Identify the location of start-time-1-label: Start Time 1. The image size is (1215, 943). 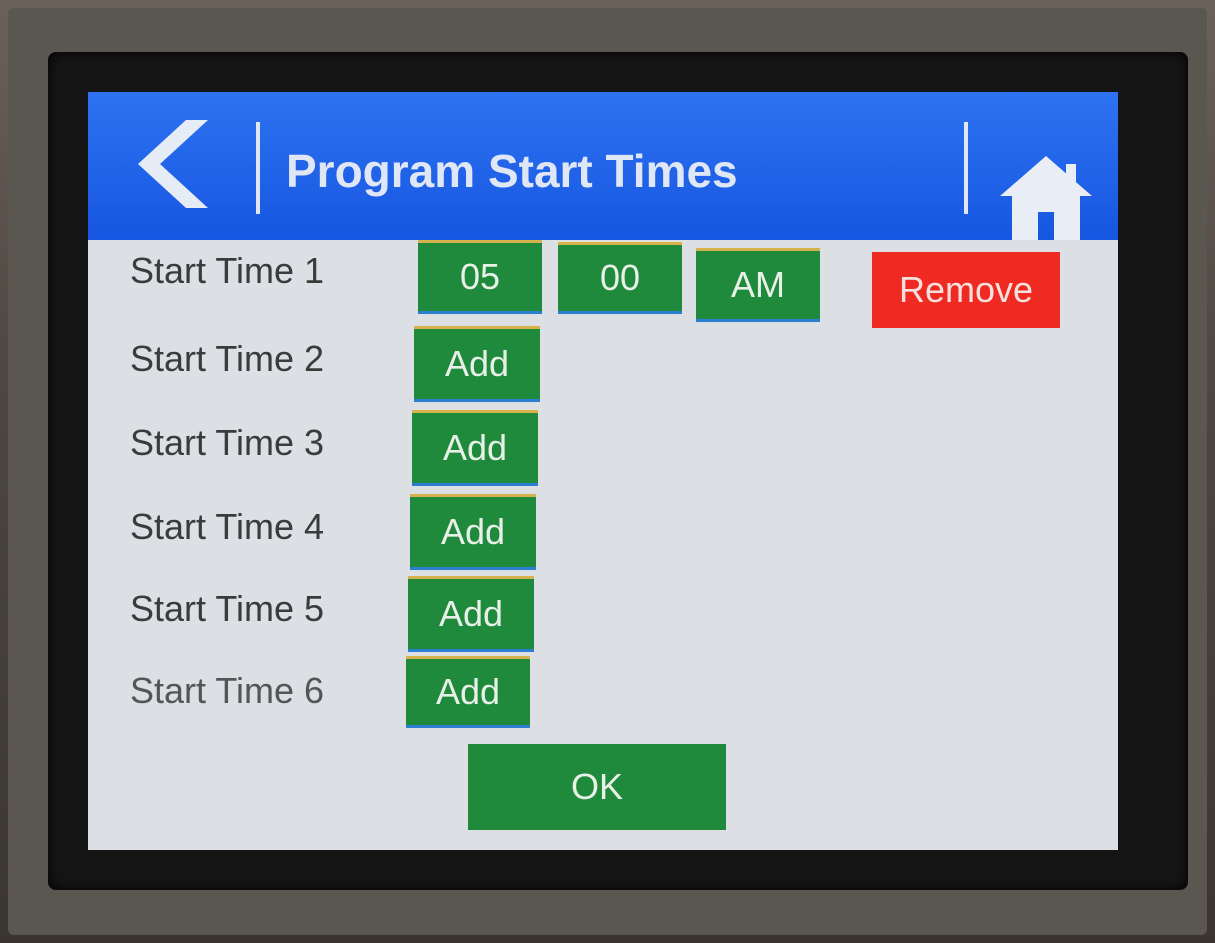
(227, 270).